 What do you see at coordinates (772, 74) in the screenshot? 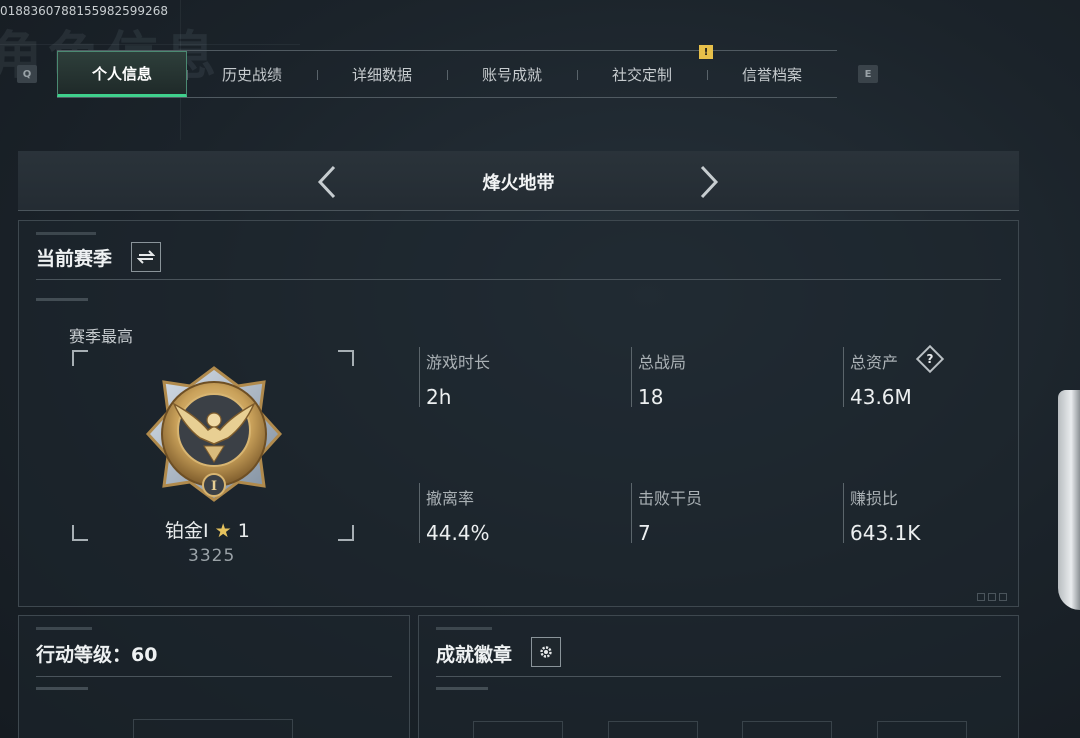
I see `tab-credit-record: 信誉档案` at bounding box center [772, 74].